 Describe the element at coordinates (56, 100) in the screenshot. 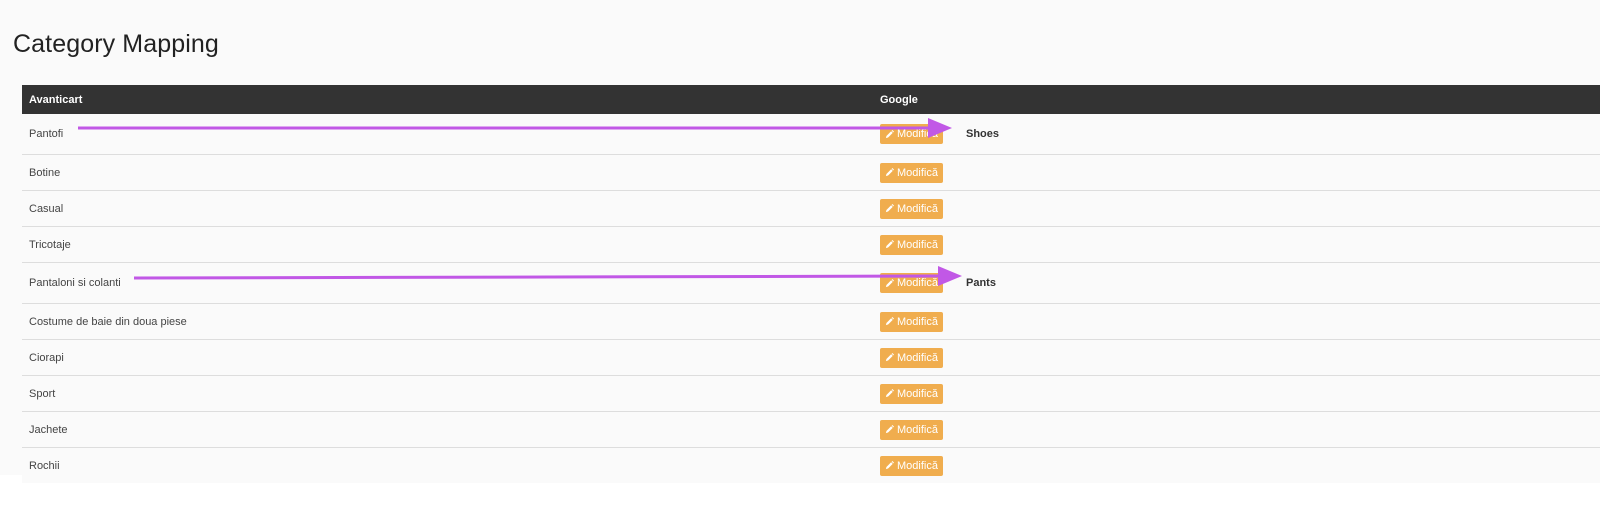

I see `column-header-avanticart: Avanticart` at that location.